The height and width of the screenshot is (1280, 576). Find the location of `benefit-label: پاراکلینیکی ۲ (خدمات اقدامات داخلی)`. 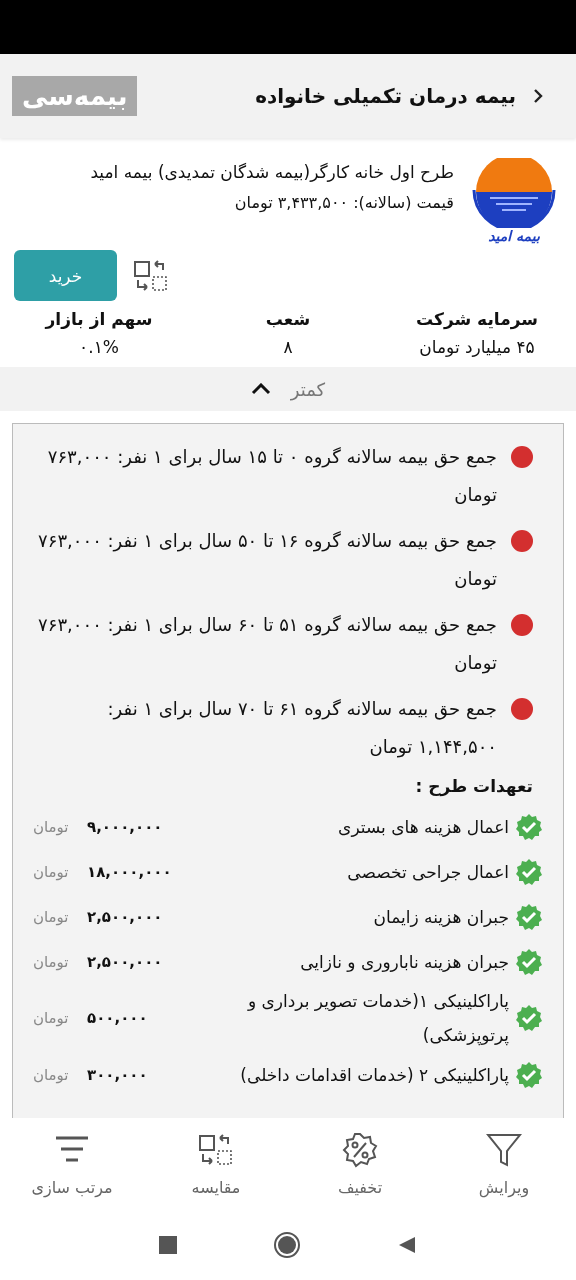

benefit-label: پاراکلینیکی ۲ (خدمات اقدامات داخلی) is located at coordinates (374, 1075).